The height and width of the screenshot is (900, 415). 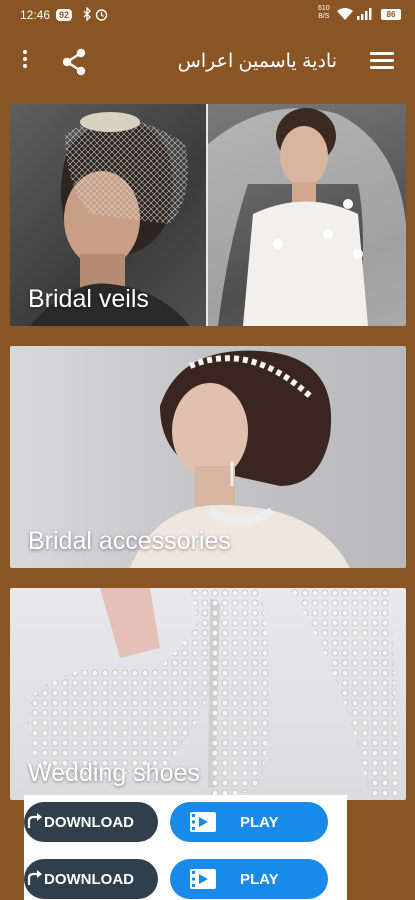 What do you see at coordinates (391, 14) in the screenshot?
I see `battery-indicator: 86` at bounding box center [391, 14].